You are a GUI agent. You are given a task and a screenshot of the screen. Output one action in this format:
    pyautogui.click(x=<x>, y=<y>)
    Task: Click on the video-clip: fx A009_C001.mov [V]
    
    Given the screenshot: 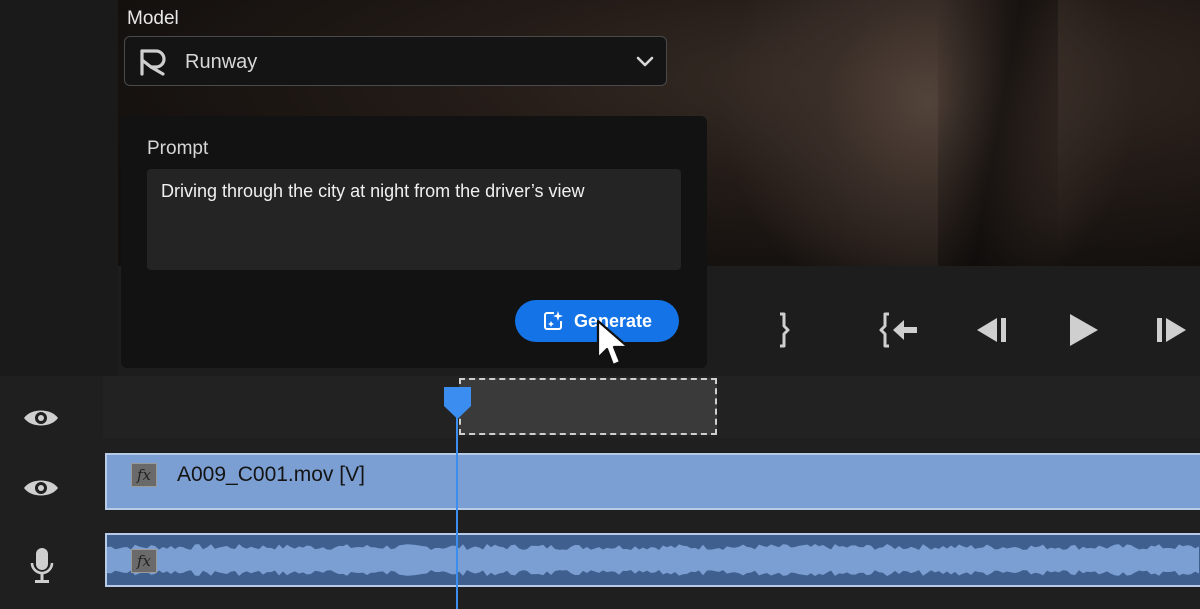 What is the action you would take?
    pyautogui.click(x=652, y=481)
    